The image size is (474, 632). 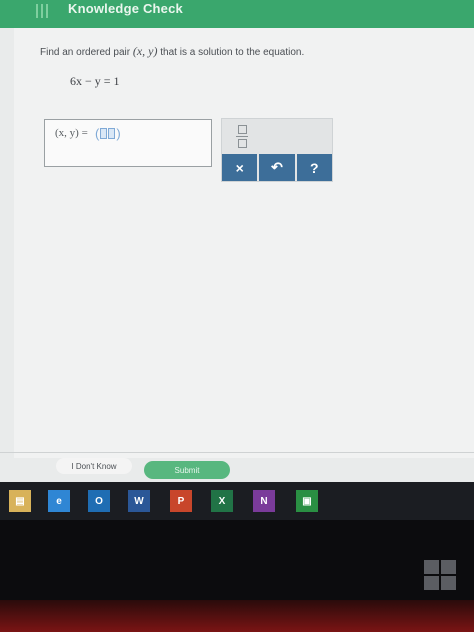 What do you see at coordinates (145, 51) in the screenshot?
I see `question-pair: (x, y)` at bounding box center [145, 51].